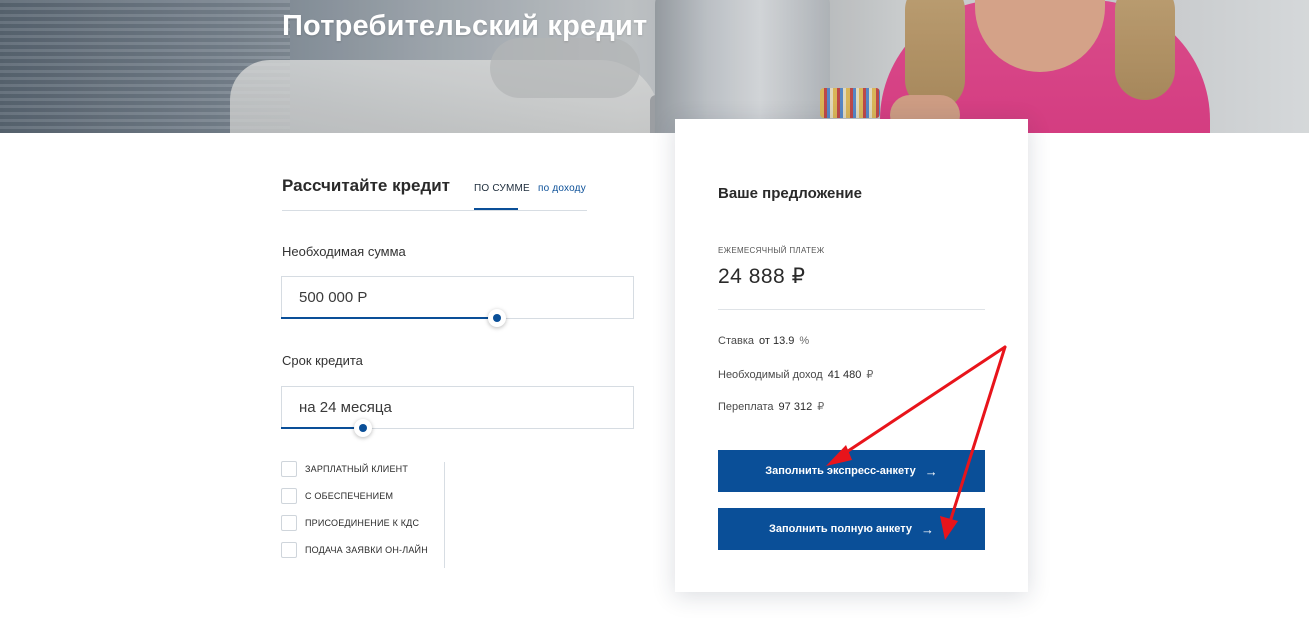 The image size is (1309, 631). I want to click on option-label: ЗАРПЛАТНЫЙ КЛИЕНТ, so click(357, 469).